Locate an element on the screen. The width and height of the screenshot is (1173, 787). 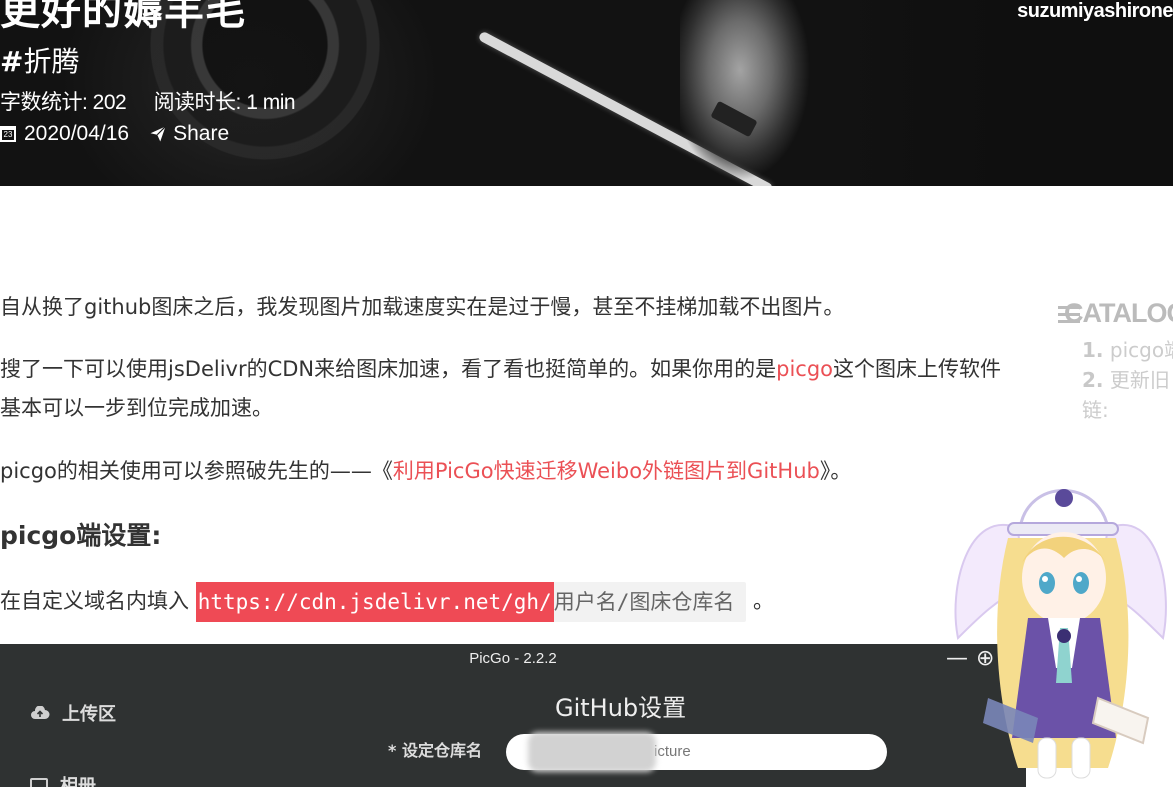
share-label: Share is located at coordinates (201, 133).